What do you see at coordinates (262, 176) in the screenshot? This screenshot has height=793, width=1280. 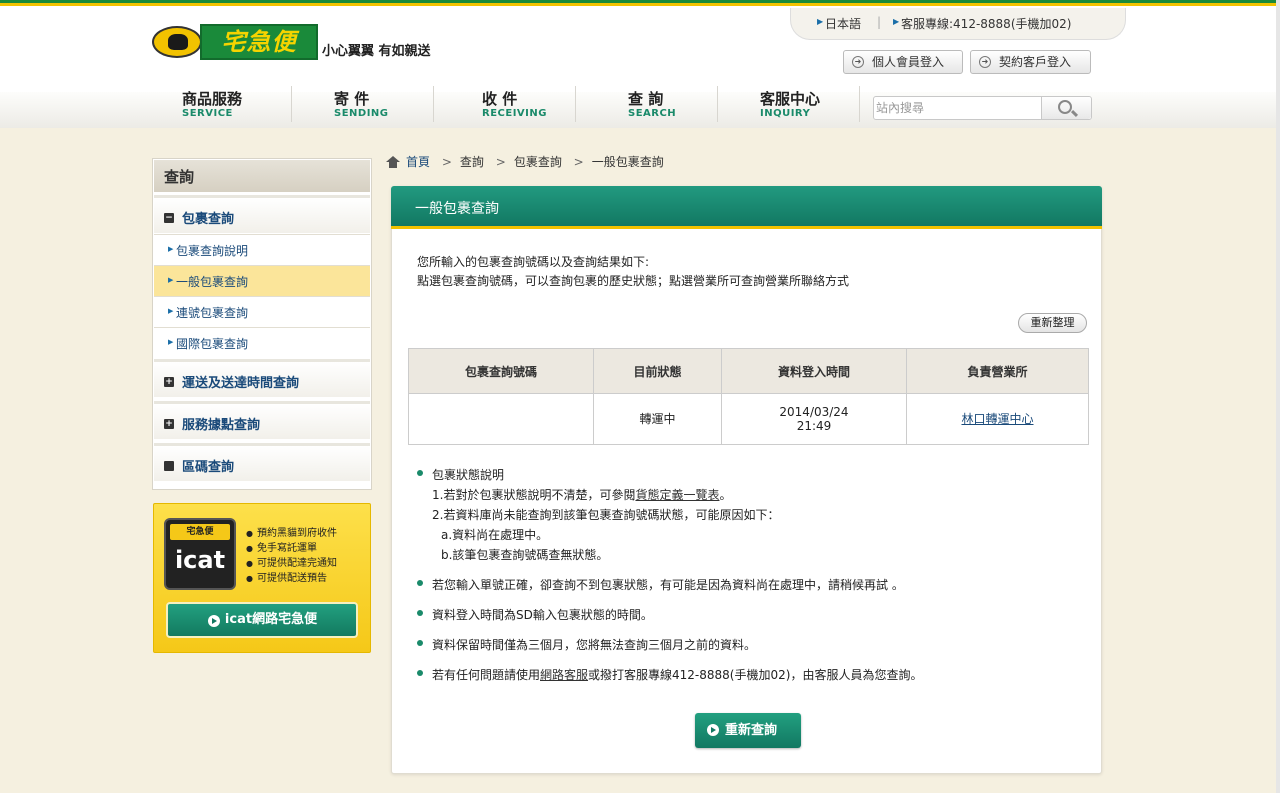 I see `sidebar-title: 查詢` at bounding box center [262, 176].